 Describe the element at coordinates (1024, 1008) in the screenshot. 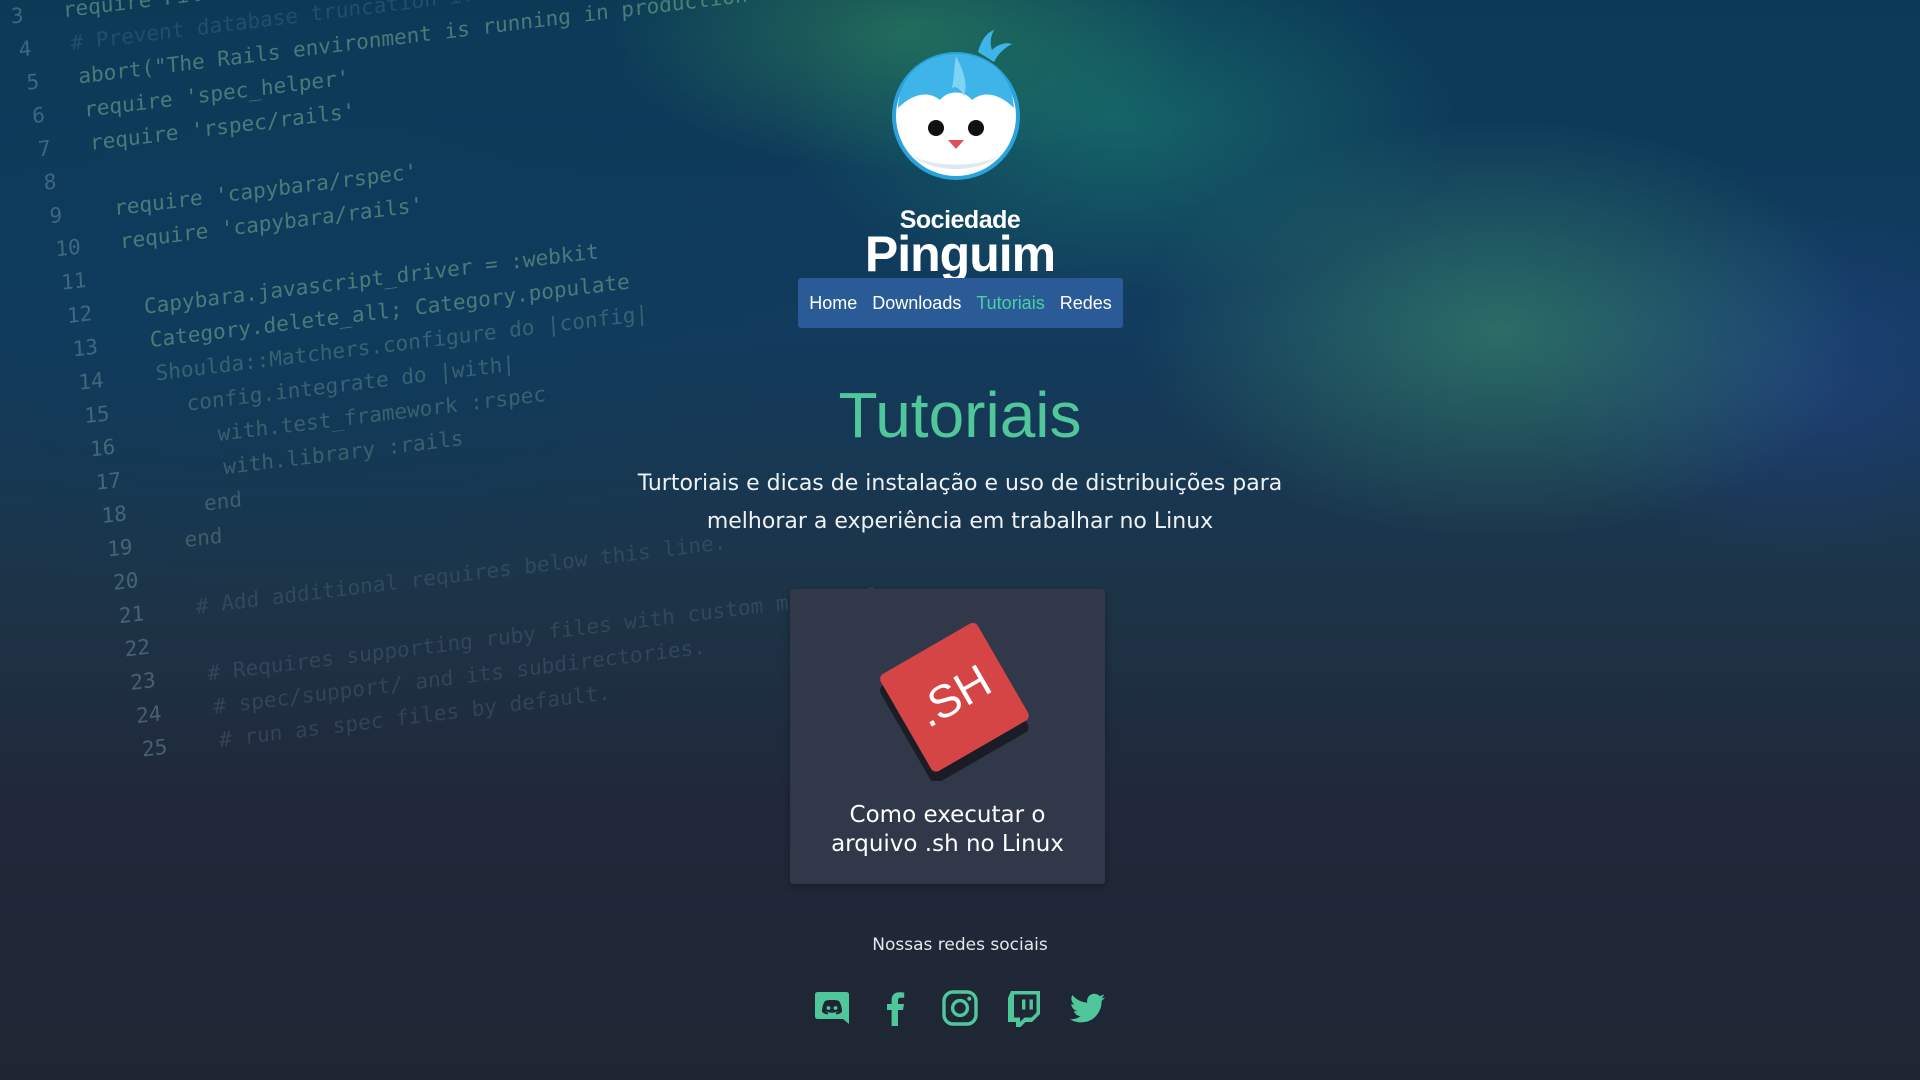

I see `twitch-icon` at that location.